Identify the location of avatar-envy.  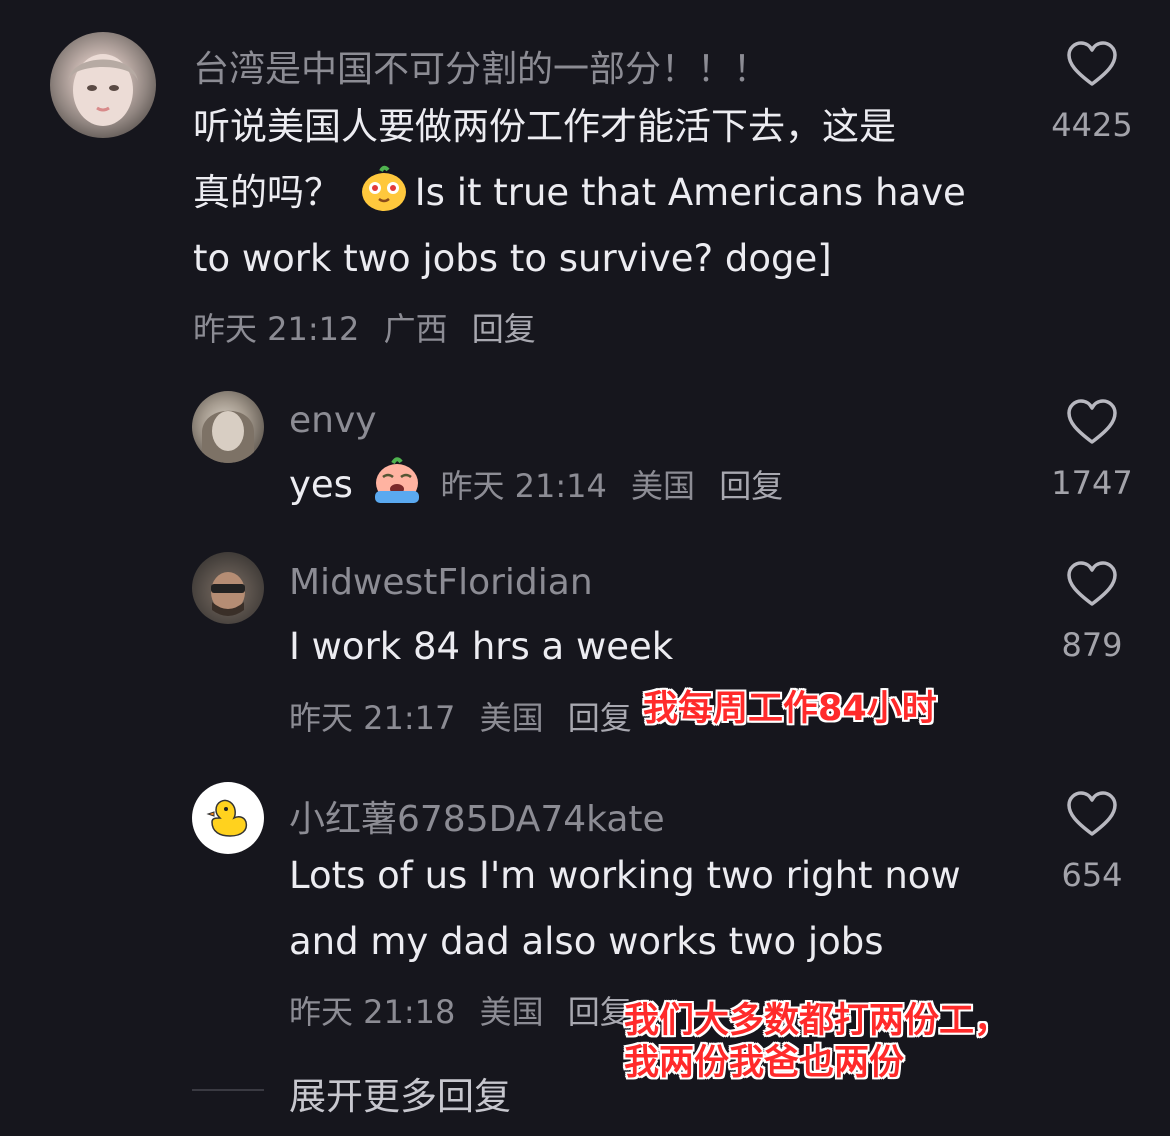
(228, 427).